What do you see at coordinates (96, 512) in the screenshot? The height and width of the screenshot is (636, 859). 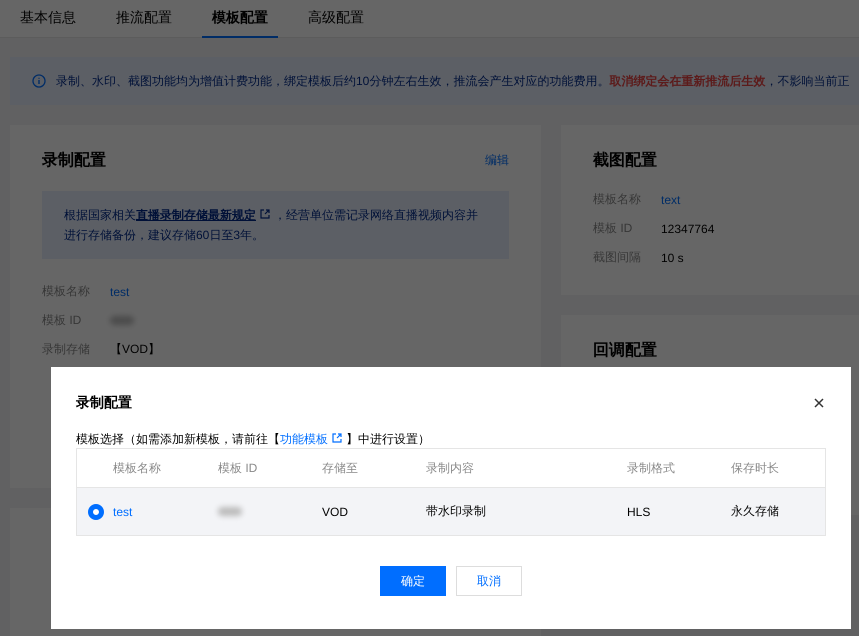 I see `radio-button` at bounding box center [96, 512].